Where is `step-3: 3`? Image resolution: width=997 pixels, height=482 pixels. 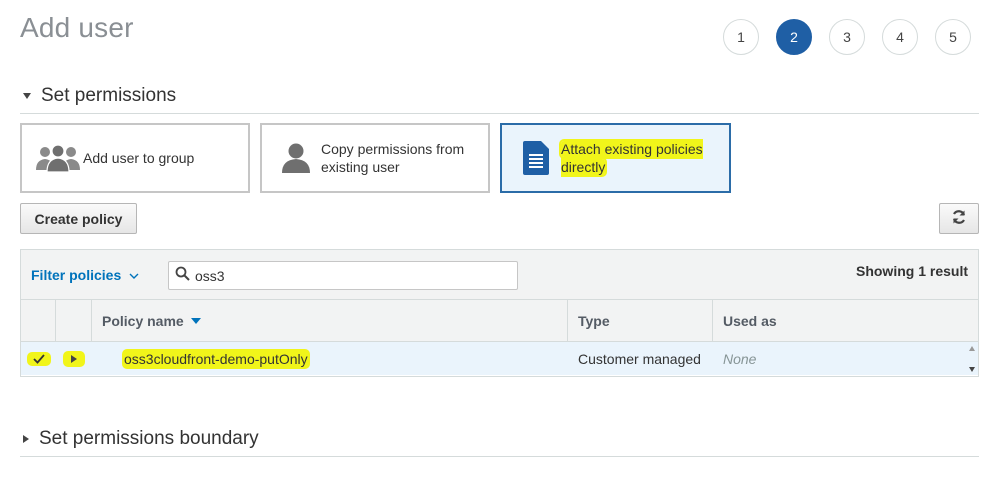
step-3: 3 is located at coordinates (847, 37).